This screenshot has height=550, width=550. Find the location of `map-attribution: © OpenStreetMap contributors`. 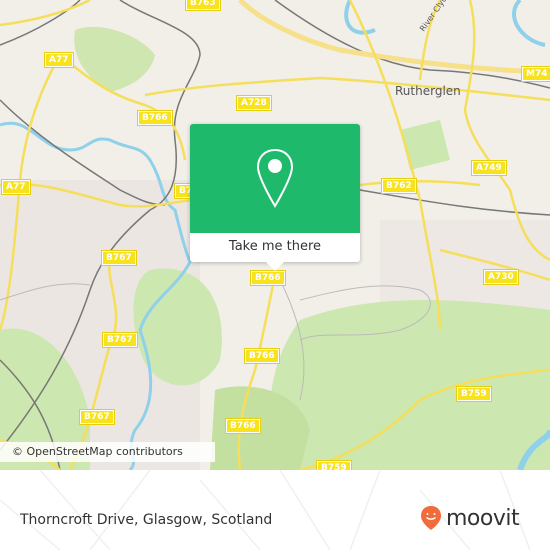

map-attribution: © OpenStreetMap contributors is located at coordinates (107, 452).